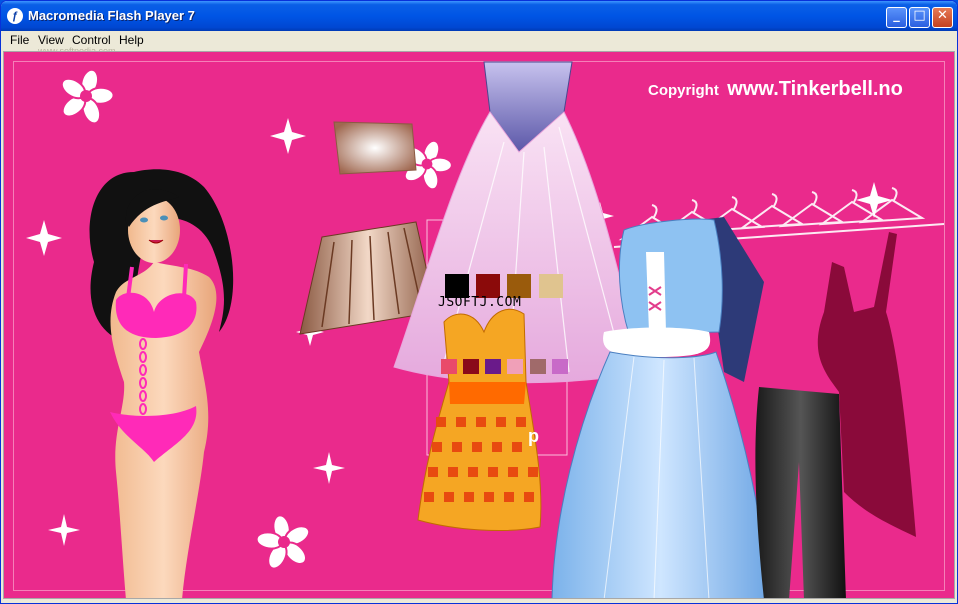 Image resolution: width=958 pixels, height=604 pixels. Describe the element at coordinates (161, 383) in the screenshot. I see `doll-model` at that location.